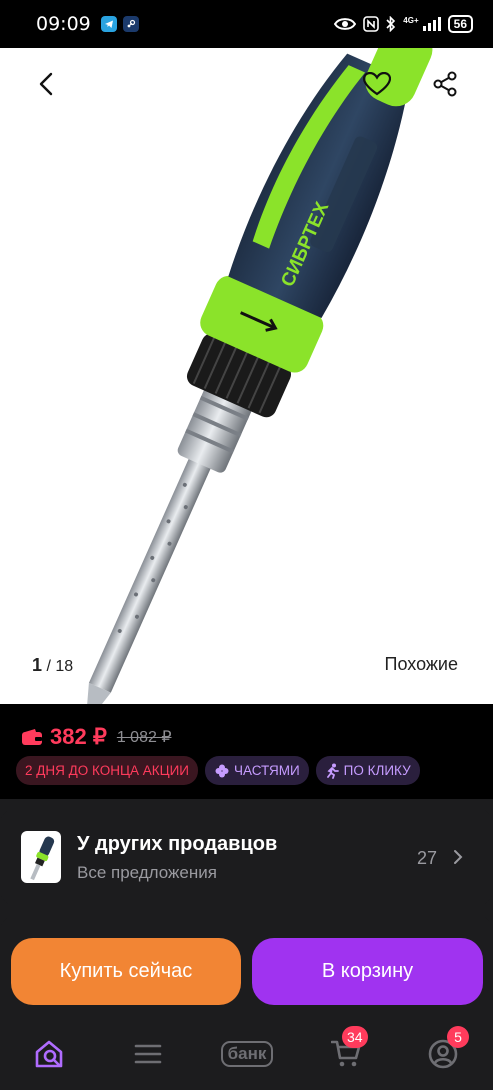 The image size is (493, 1090). I want to click on installments-badge: ЧАСТЯМИ, so click(257, 770).